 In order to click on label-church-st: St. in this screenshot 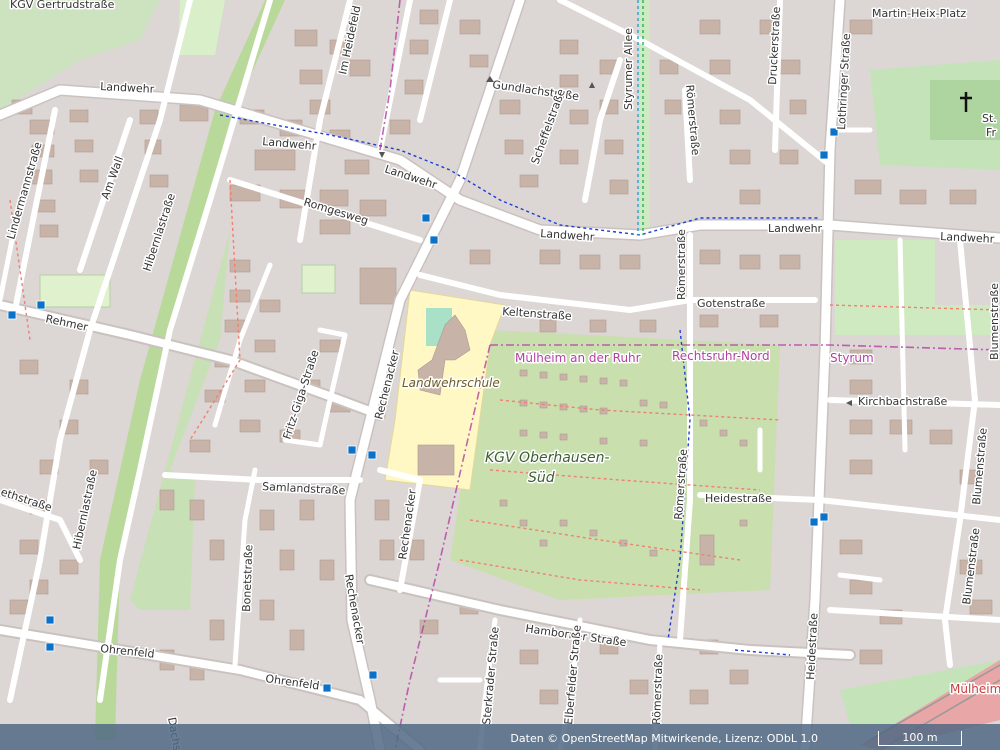, I will do `click(989, 118)`.